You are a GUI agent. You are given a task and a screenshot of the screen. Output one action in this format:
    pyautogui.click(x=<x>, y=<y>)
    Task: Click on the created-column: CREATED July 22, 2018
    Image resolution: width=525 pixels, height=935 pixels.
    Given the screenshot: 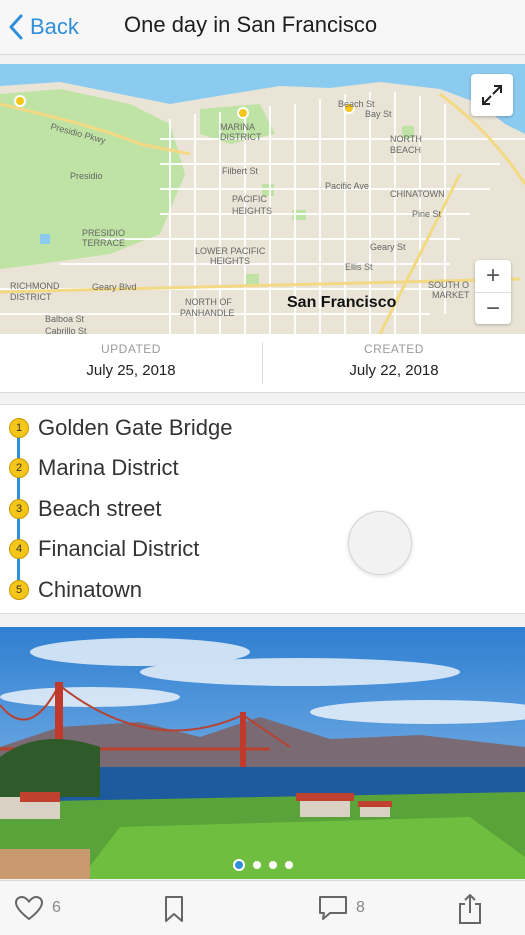 What is the action you would take?
    pyautogui.click(x=394, y=363)
    